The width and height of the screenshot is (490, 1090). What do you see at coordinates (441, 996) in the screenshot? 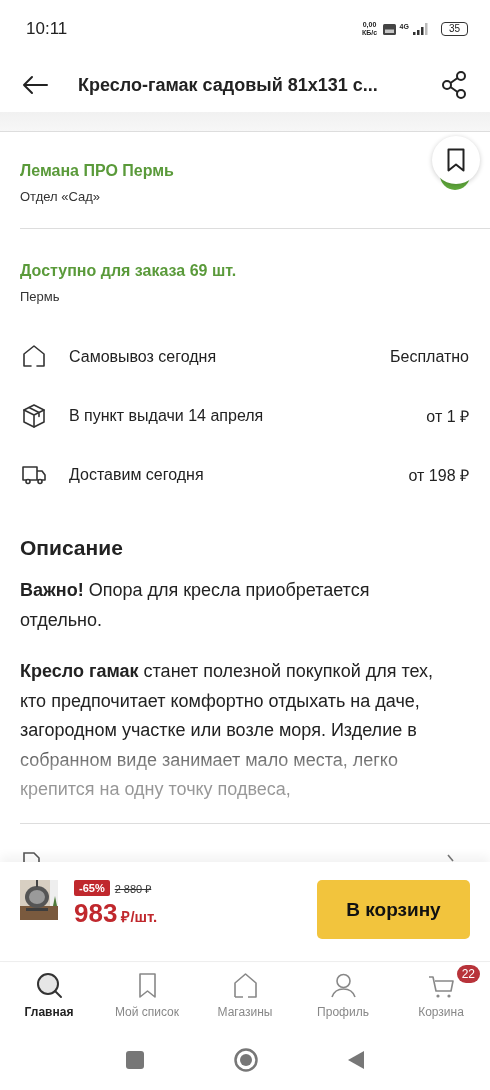
I see `nav-tab: Корзина 22` at bounding box center [441, 996].